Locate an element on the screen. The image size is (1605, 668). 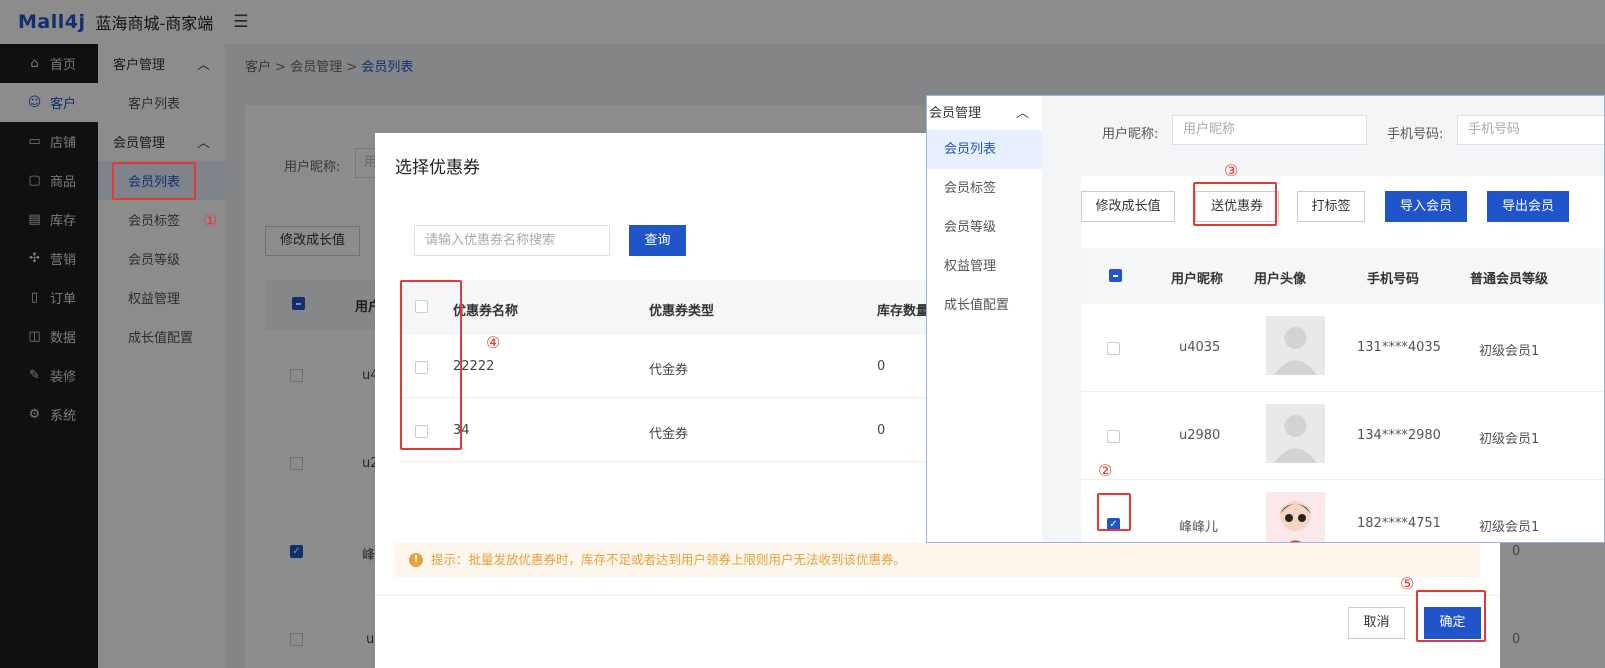
warning-icon: ! is located at coordinates (416, 560).